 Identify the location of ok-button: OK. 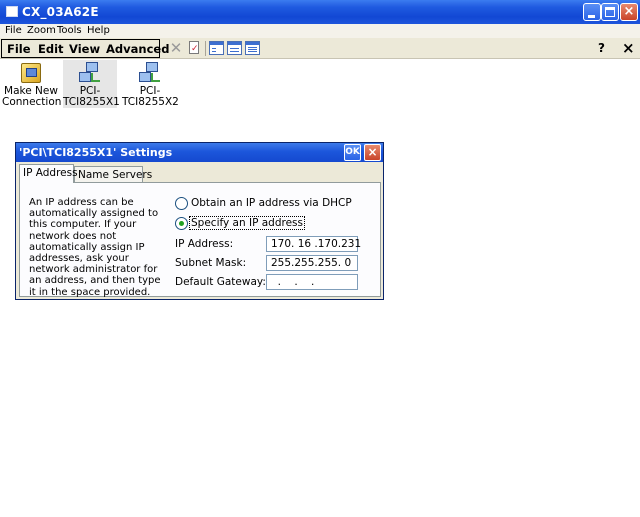
(352, 152).